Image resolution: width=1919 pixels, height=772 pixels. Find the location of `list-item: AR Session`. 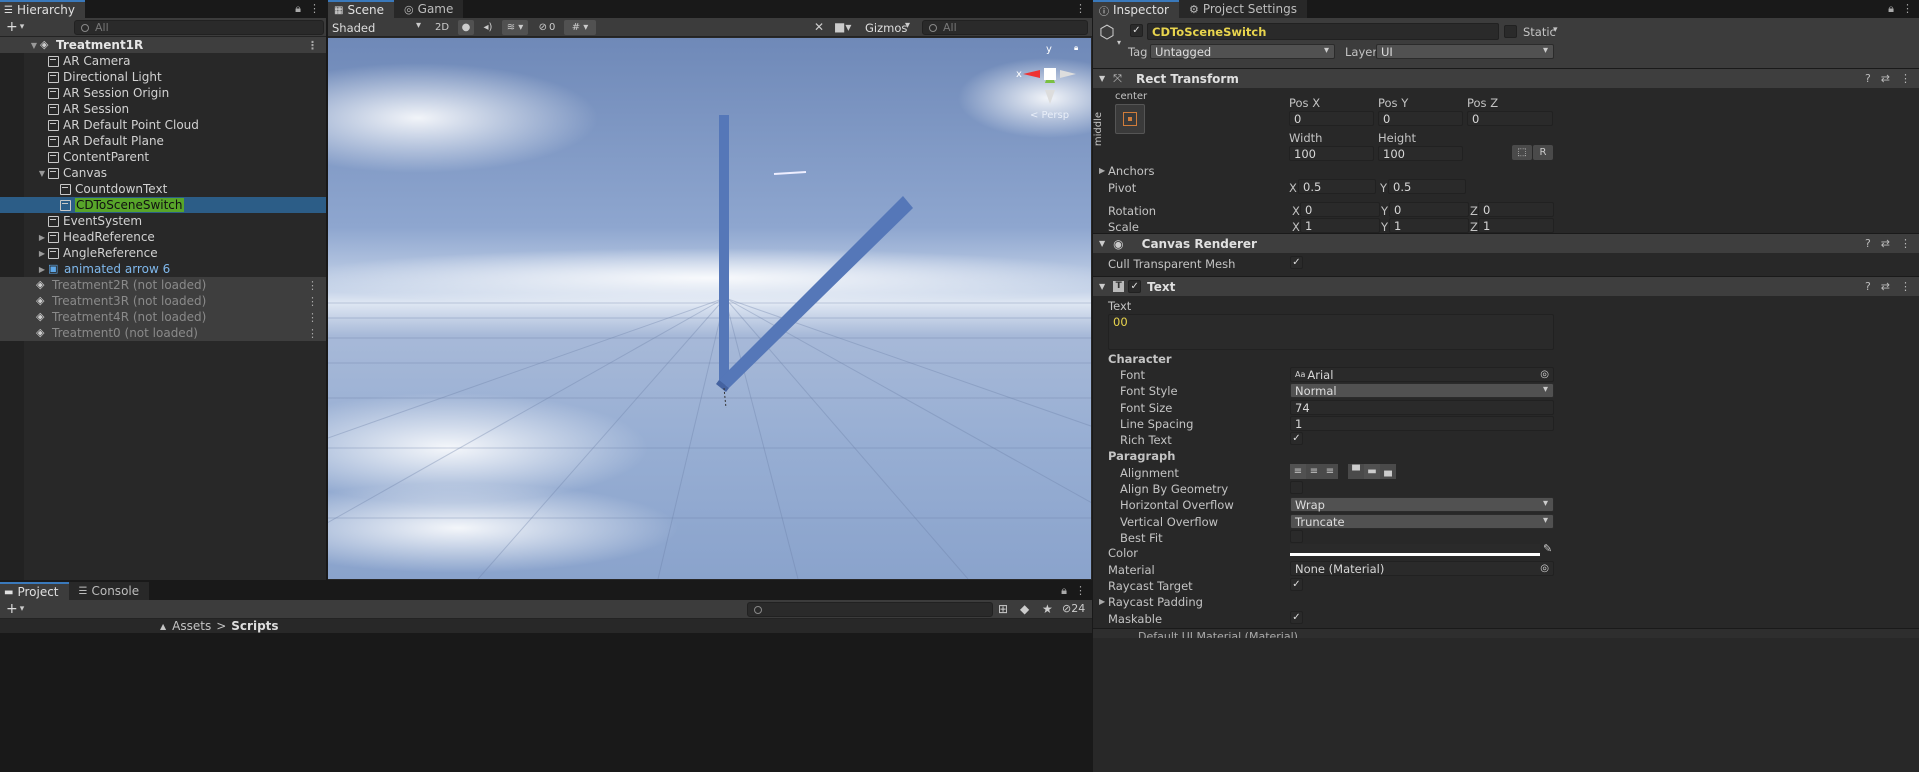

list-item: AR Session is located at coordinates (163, 109).